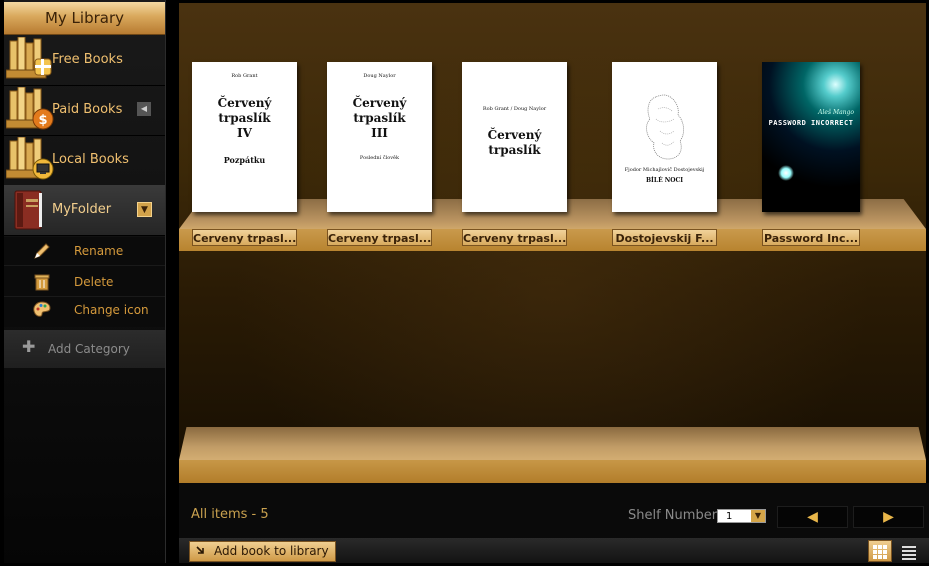 The width and height of the screenshot is (929, 566). Describe the element at coordinates (42, 282) in the screenshot. I see `trash-icon` at that location.